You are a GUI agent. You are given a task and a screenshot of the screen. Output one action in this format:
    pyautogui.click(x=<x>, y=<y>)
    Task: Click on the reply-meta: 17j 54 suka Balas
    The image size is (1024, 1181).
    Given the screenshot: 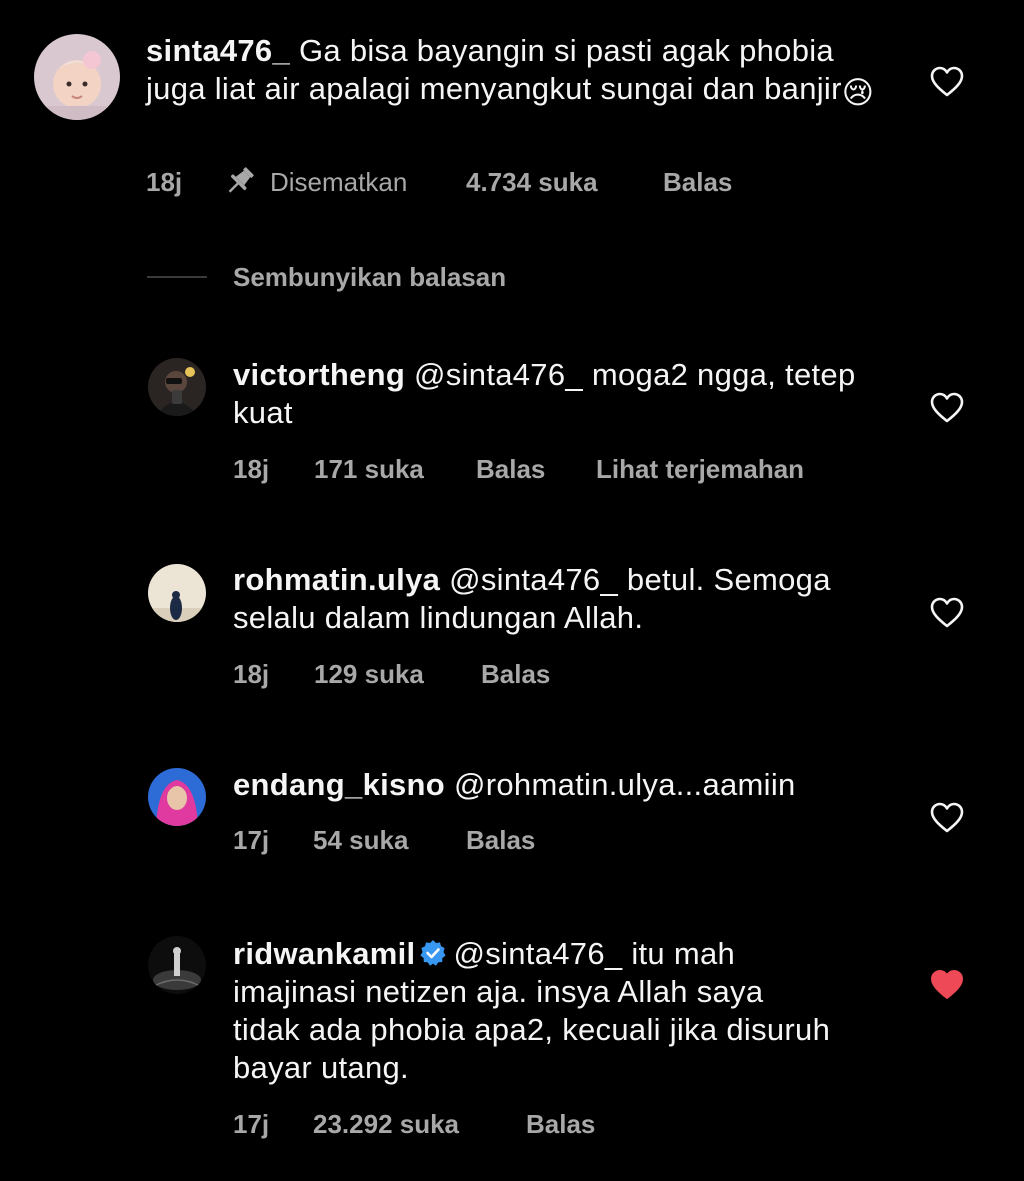 What is the action you would take?
    pyautogui.click(x=583, y=840)
    